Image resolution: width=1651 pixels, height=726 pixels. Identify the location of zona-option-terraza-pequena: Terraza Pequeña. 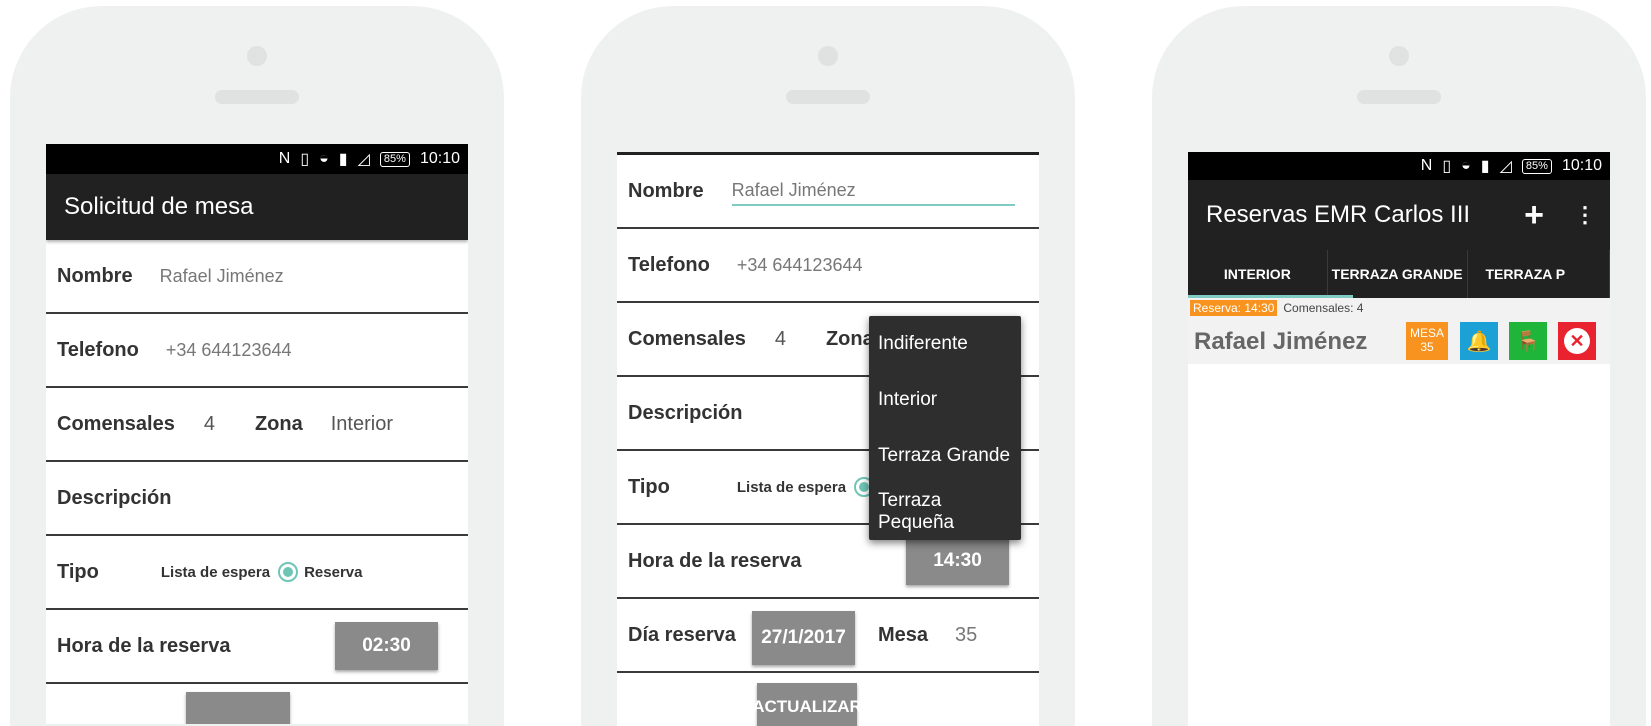
(945, 512).